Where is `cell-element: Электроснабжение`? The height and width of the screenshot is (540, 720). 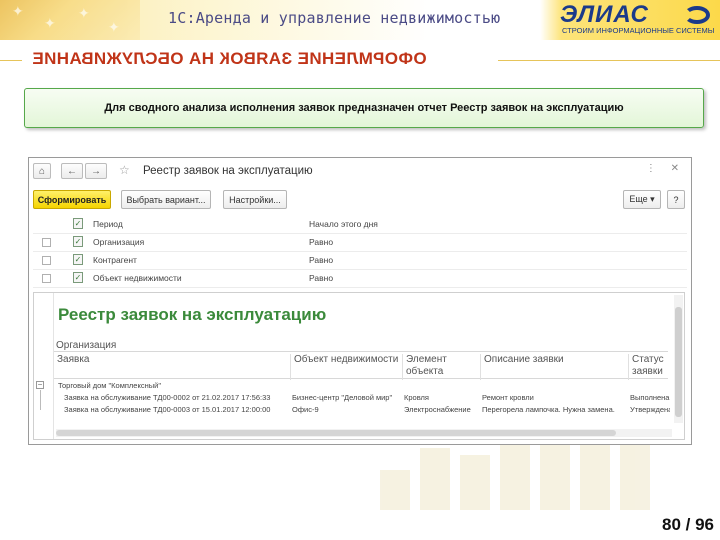 cell-element: Электроснабжение is located at coordinates (437, 409).